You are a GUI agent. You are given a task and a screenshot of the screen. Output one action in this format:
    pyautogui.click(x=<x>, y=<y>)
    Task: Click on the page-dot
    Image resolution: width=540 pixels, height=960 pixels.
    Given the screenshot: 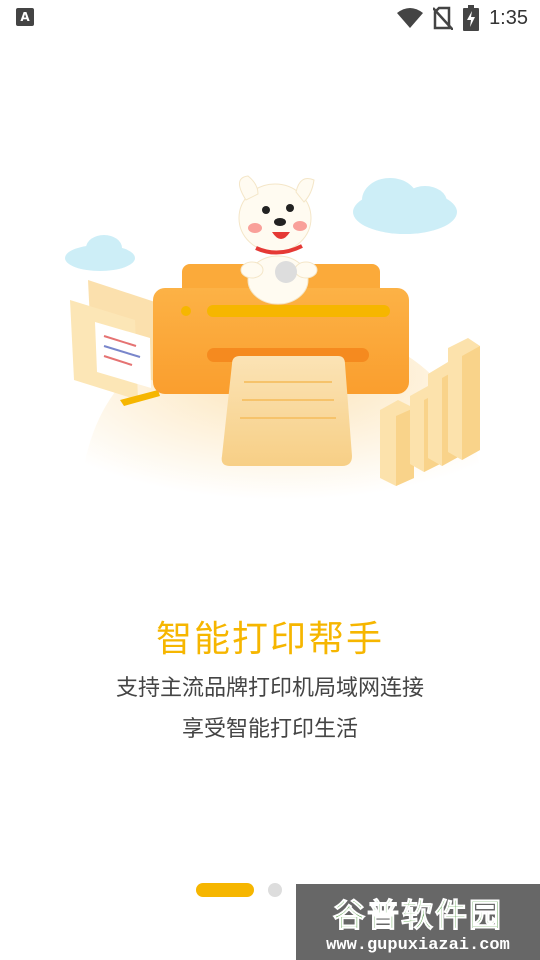 What is the action you would take?
    pyautogui.click(x=275, y=890)
    